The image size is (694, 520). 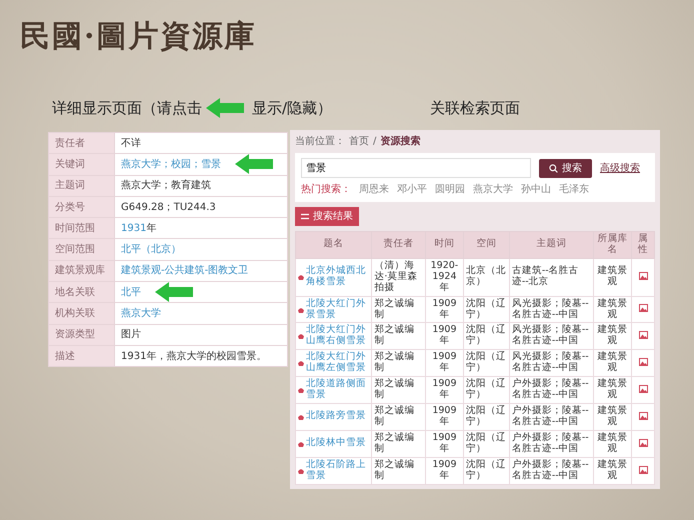 I want to click on hot-search-link: 孙中山, so click(x=536, y=189).